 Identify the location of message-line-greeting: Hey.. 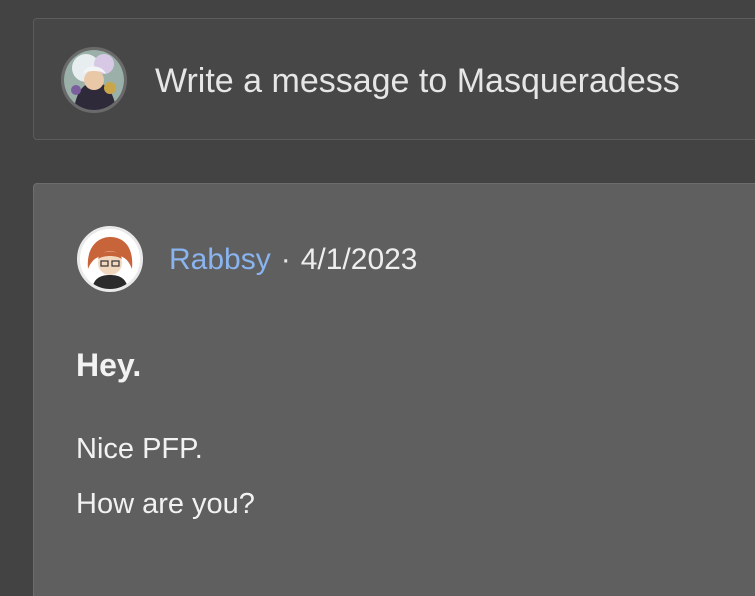
(109, 365).